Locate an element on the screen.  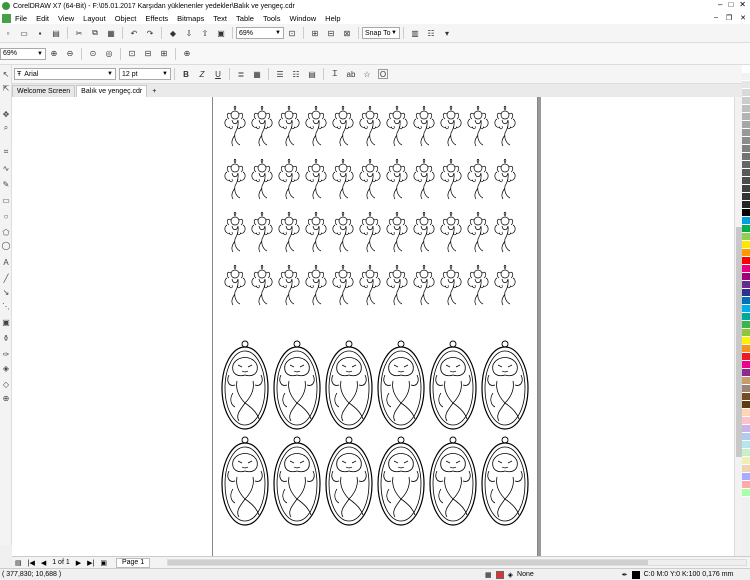
vertical-scrollbar is located at coordinates (738, 326).